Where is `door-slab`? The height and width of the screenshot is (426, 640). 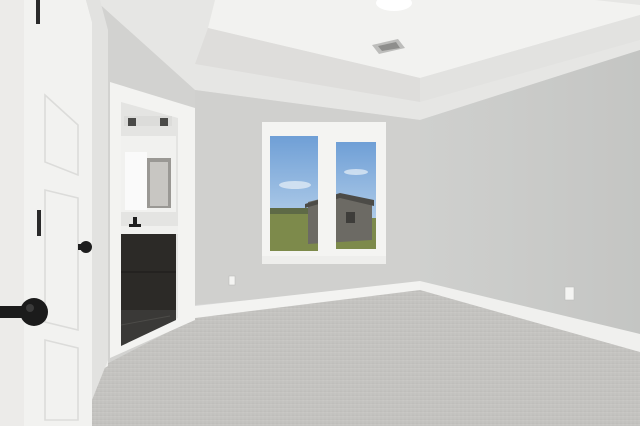 door-slab is located at coordinates (58, 213).